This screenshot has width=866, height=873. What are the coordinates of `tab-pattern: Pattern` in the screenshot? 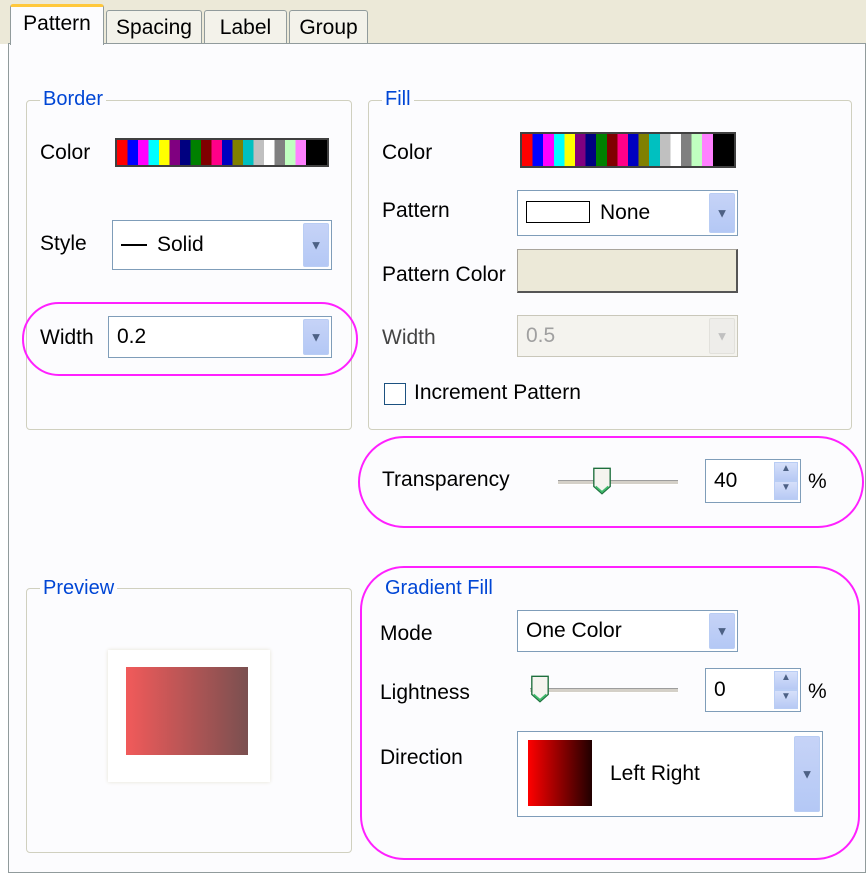 It's located at (57, 24).